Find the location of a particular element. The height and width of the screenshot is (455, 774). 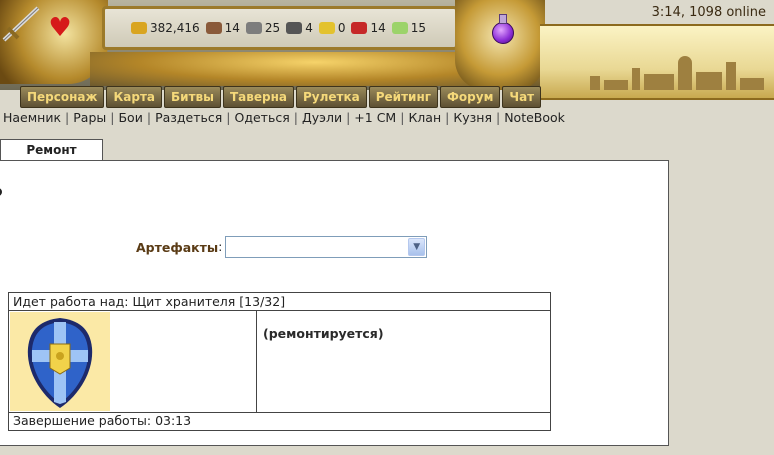

link-notebook: NoteBook is located at coordinates (534, 117).